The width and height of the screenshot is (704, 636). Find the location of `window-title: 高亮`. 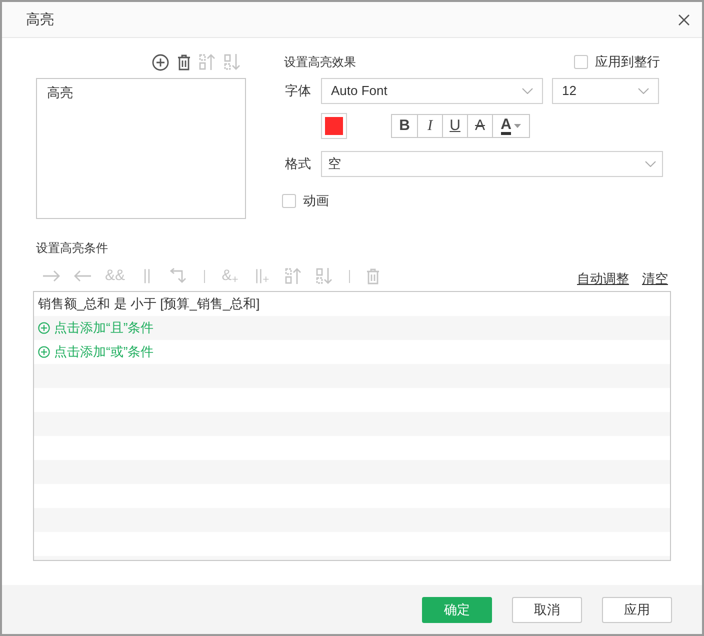

window-title: 高亮 is located at coordinates (40, 19).